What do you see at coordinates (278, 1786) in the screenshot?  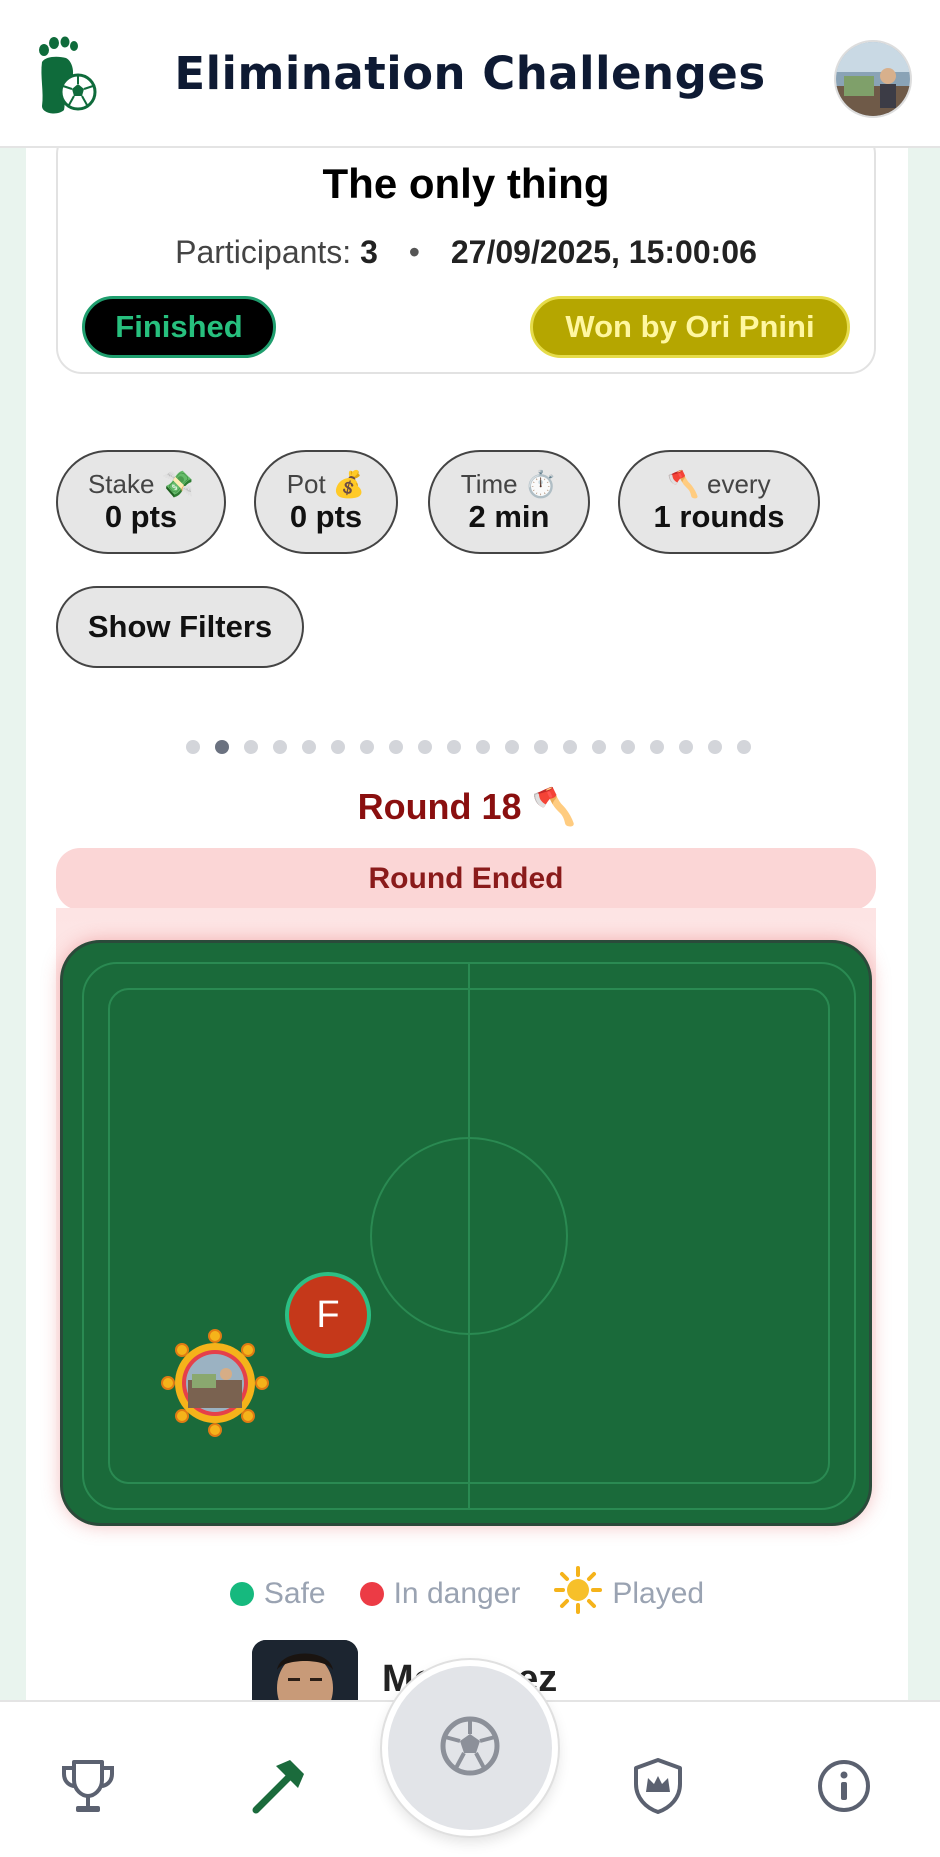 I see `axe-icon` at bounding box center [278, 1786].